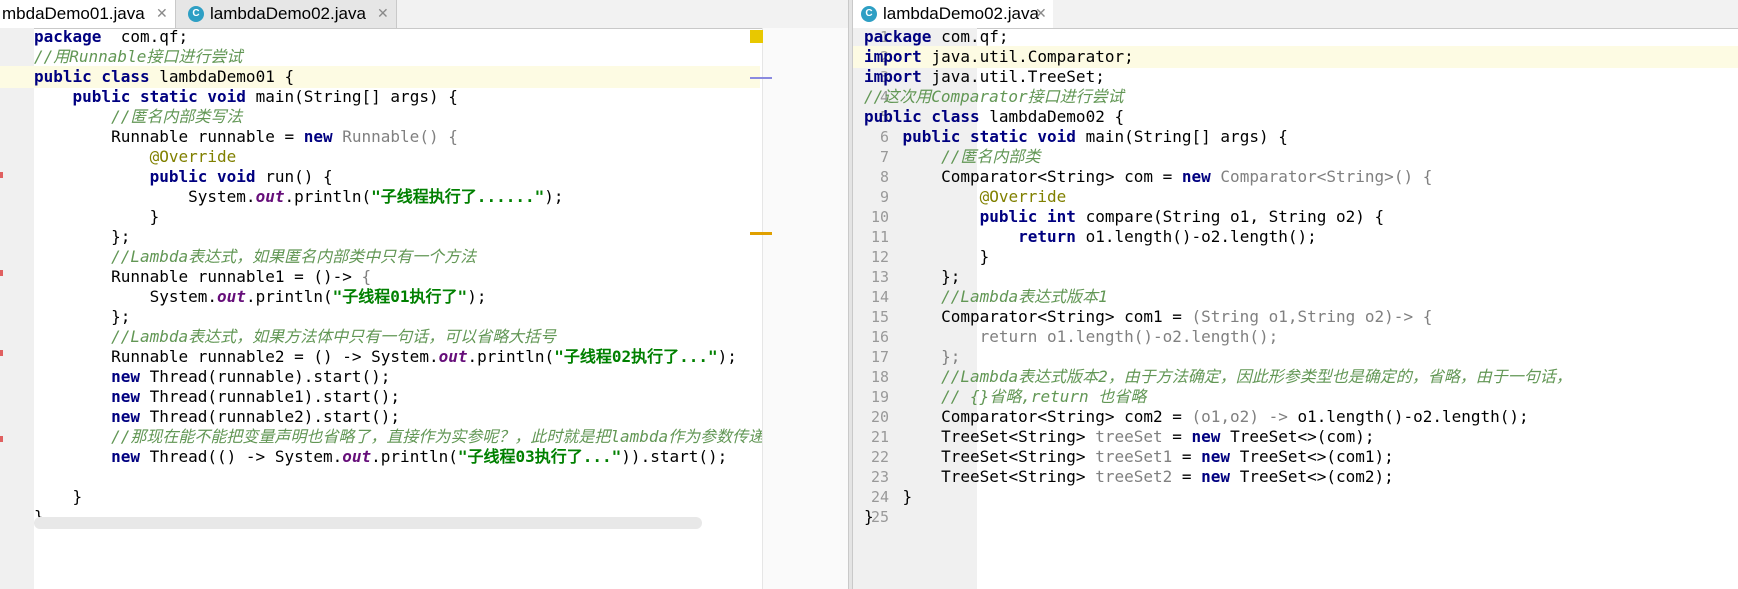 The width and height of the screenshot is (1738, 589). I want to click on code-token: (String o1,String o2)-> {, so click(1312, 316).